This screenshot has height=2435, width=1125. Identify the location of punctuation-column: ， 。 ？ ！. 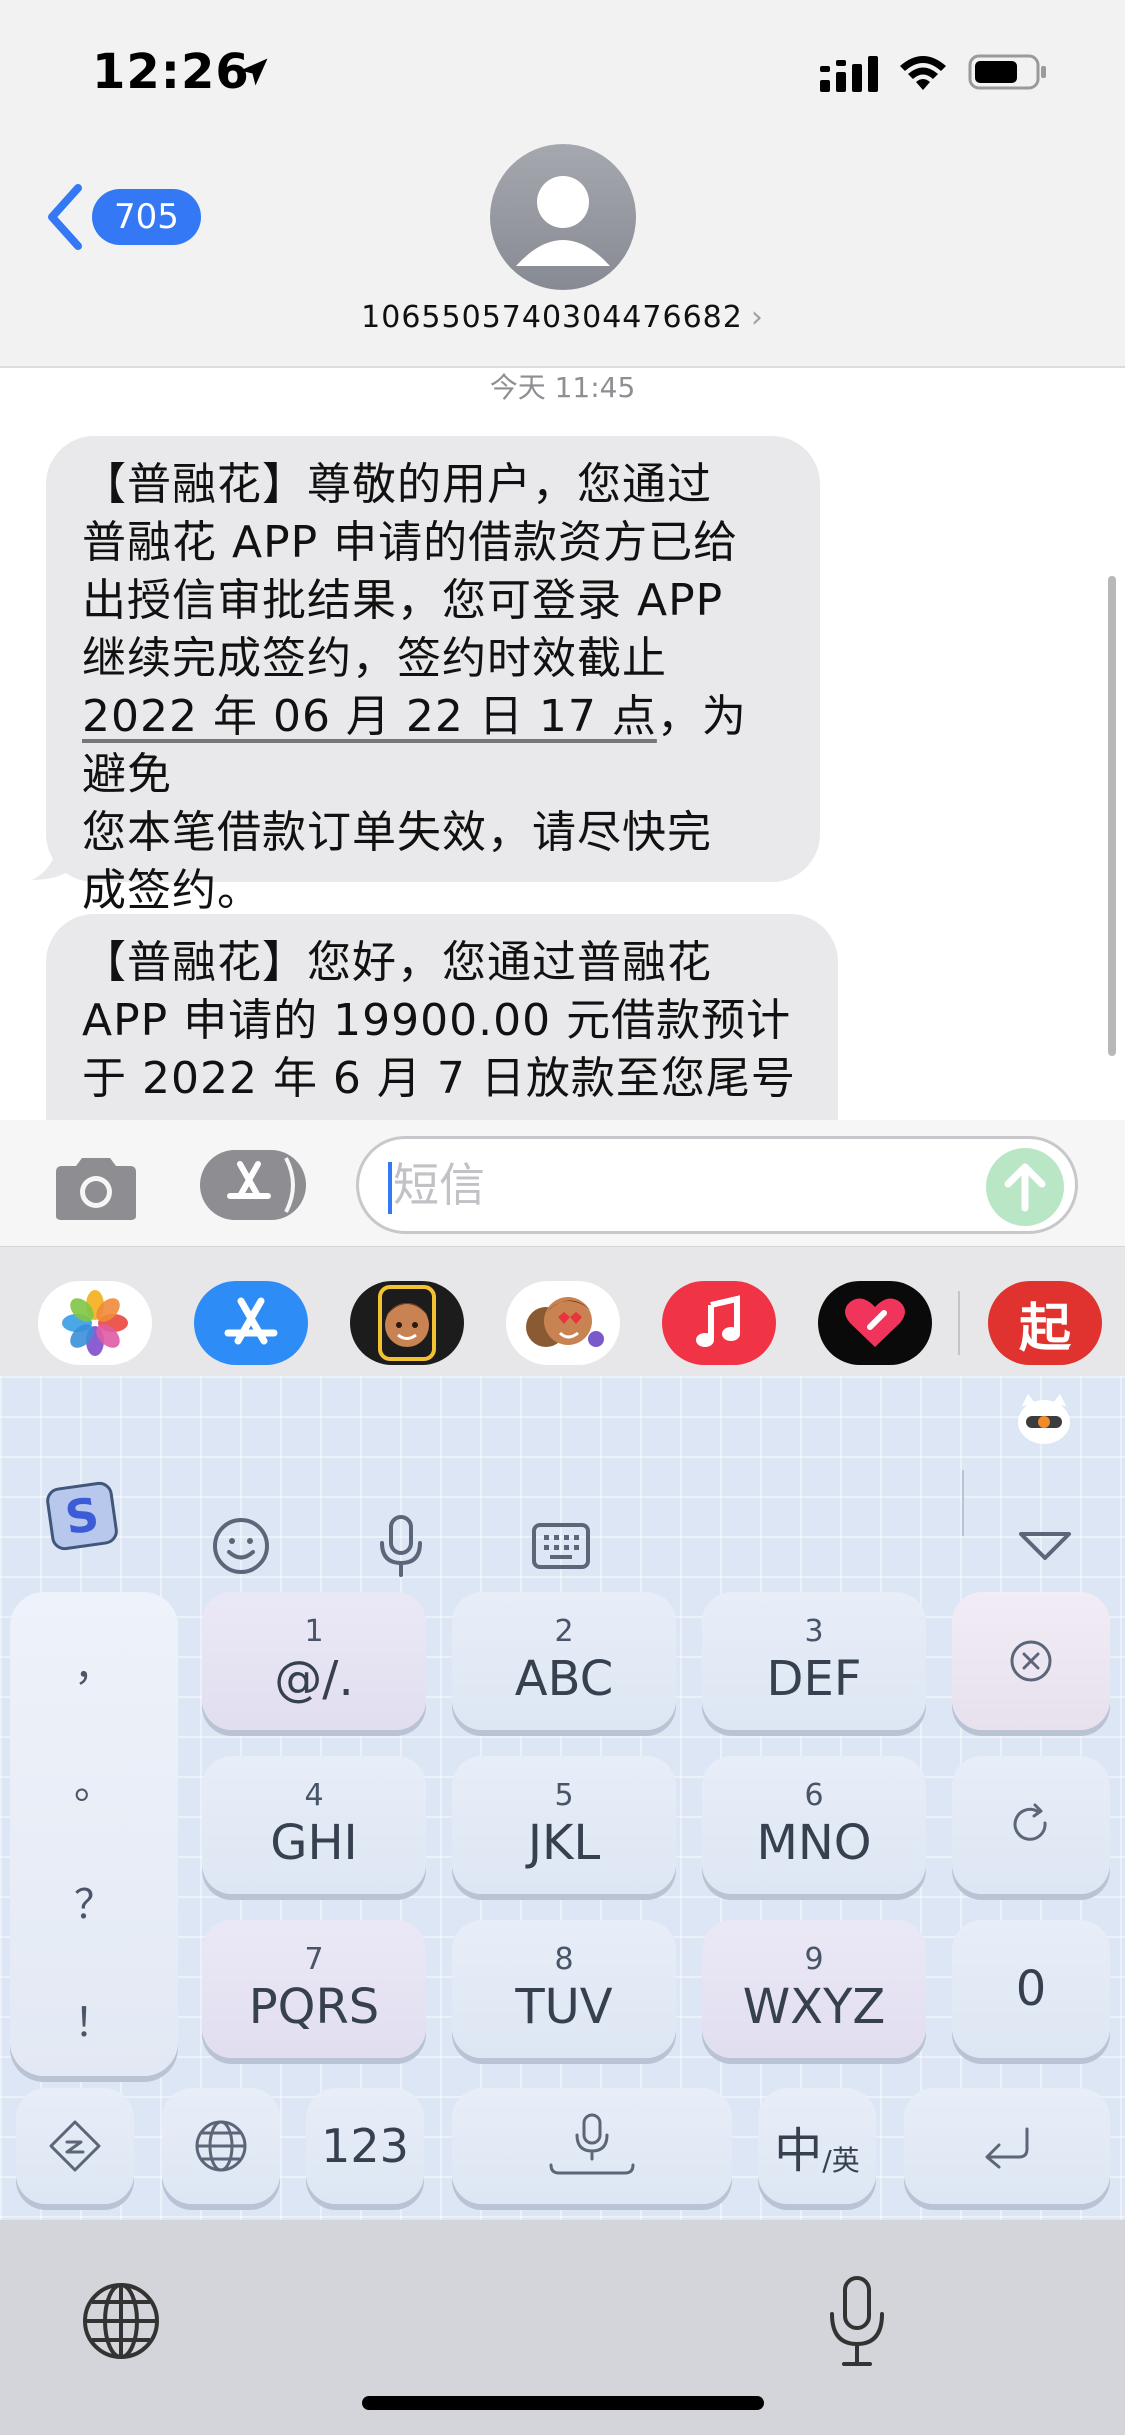
(94, 1834).